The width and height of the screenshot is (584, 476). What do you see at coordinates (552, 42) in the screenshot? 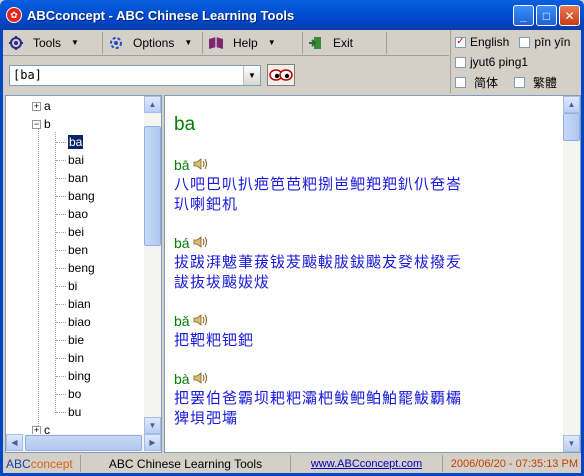
I see `pinyin-label: pīn yīn` at bounding box center [552, 42].